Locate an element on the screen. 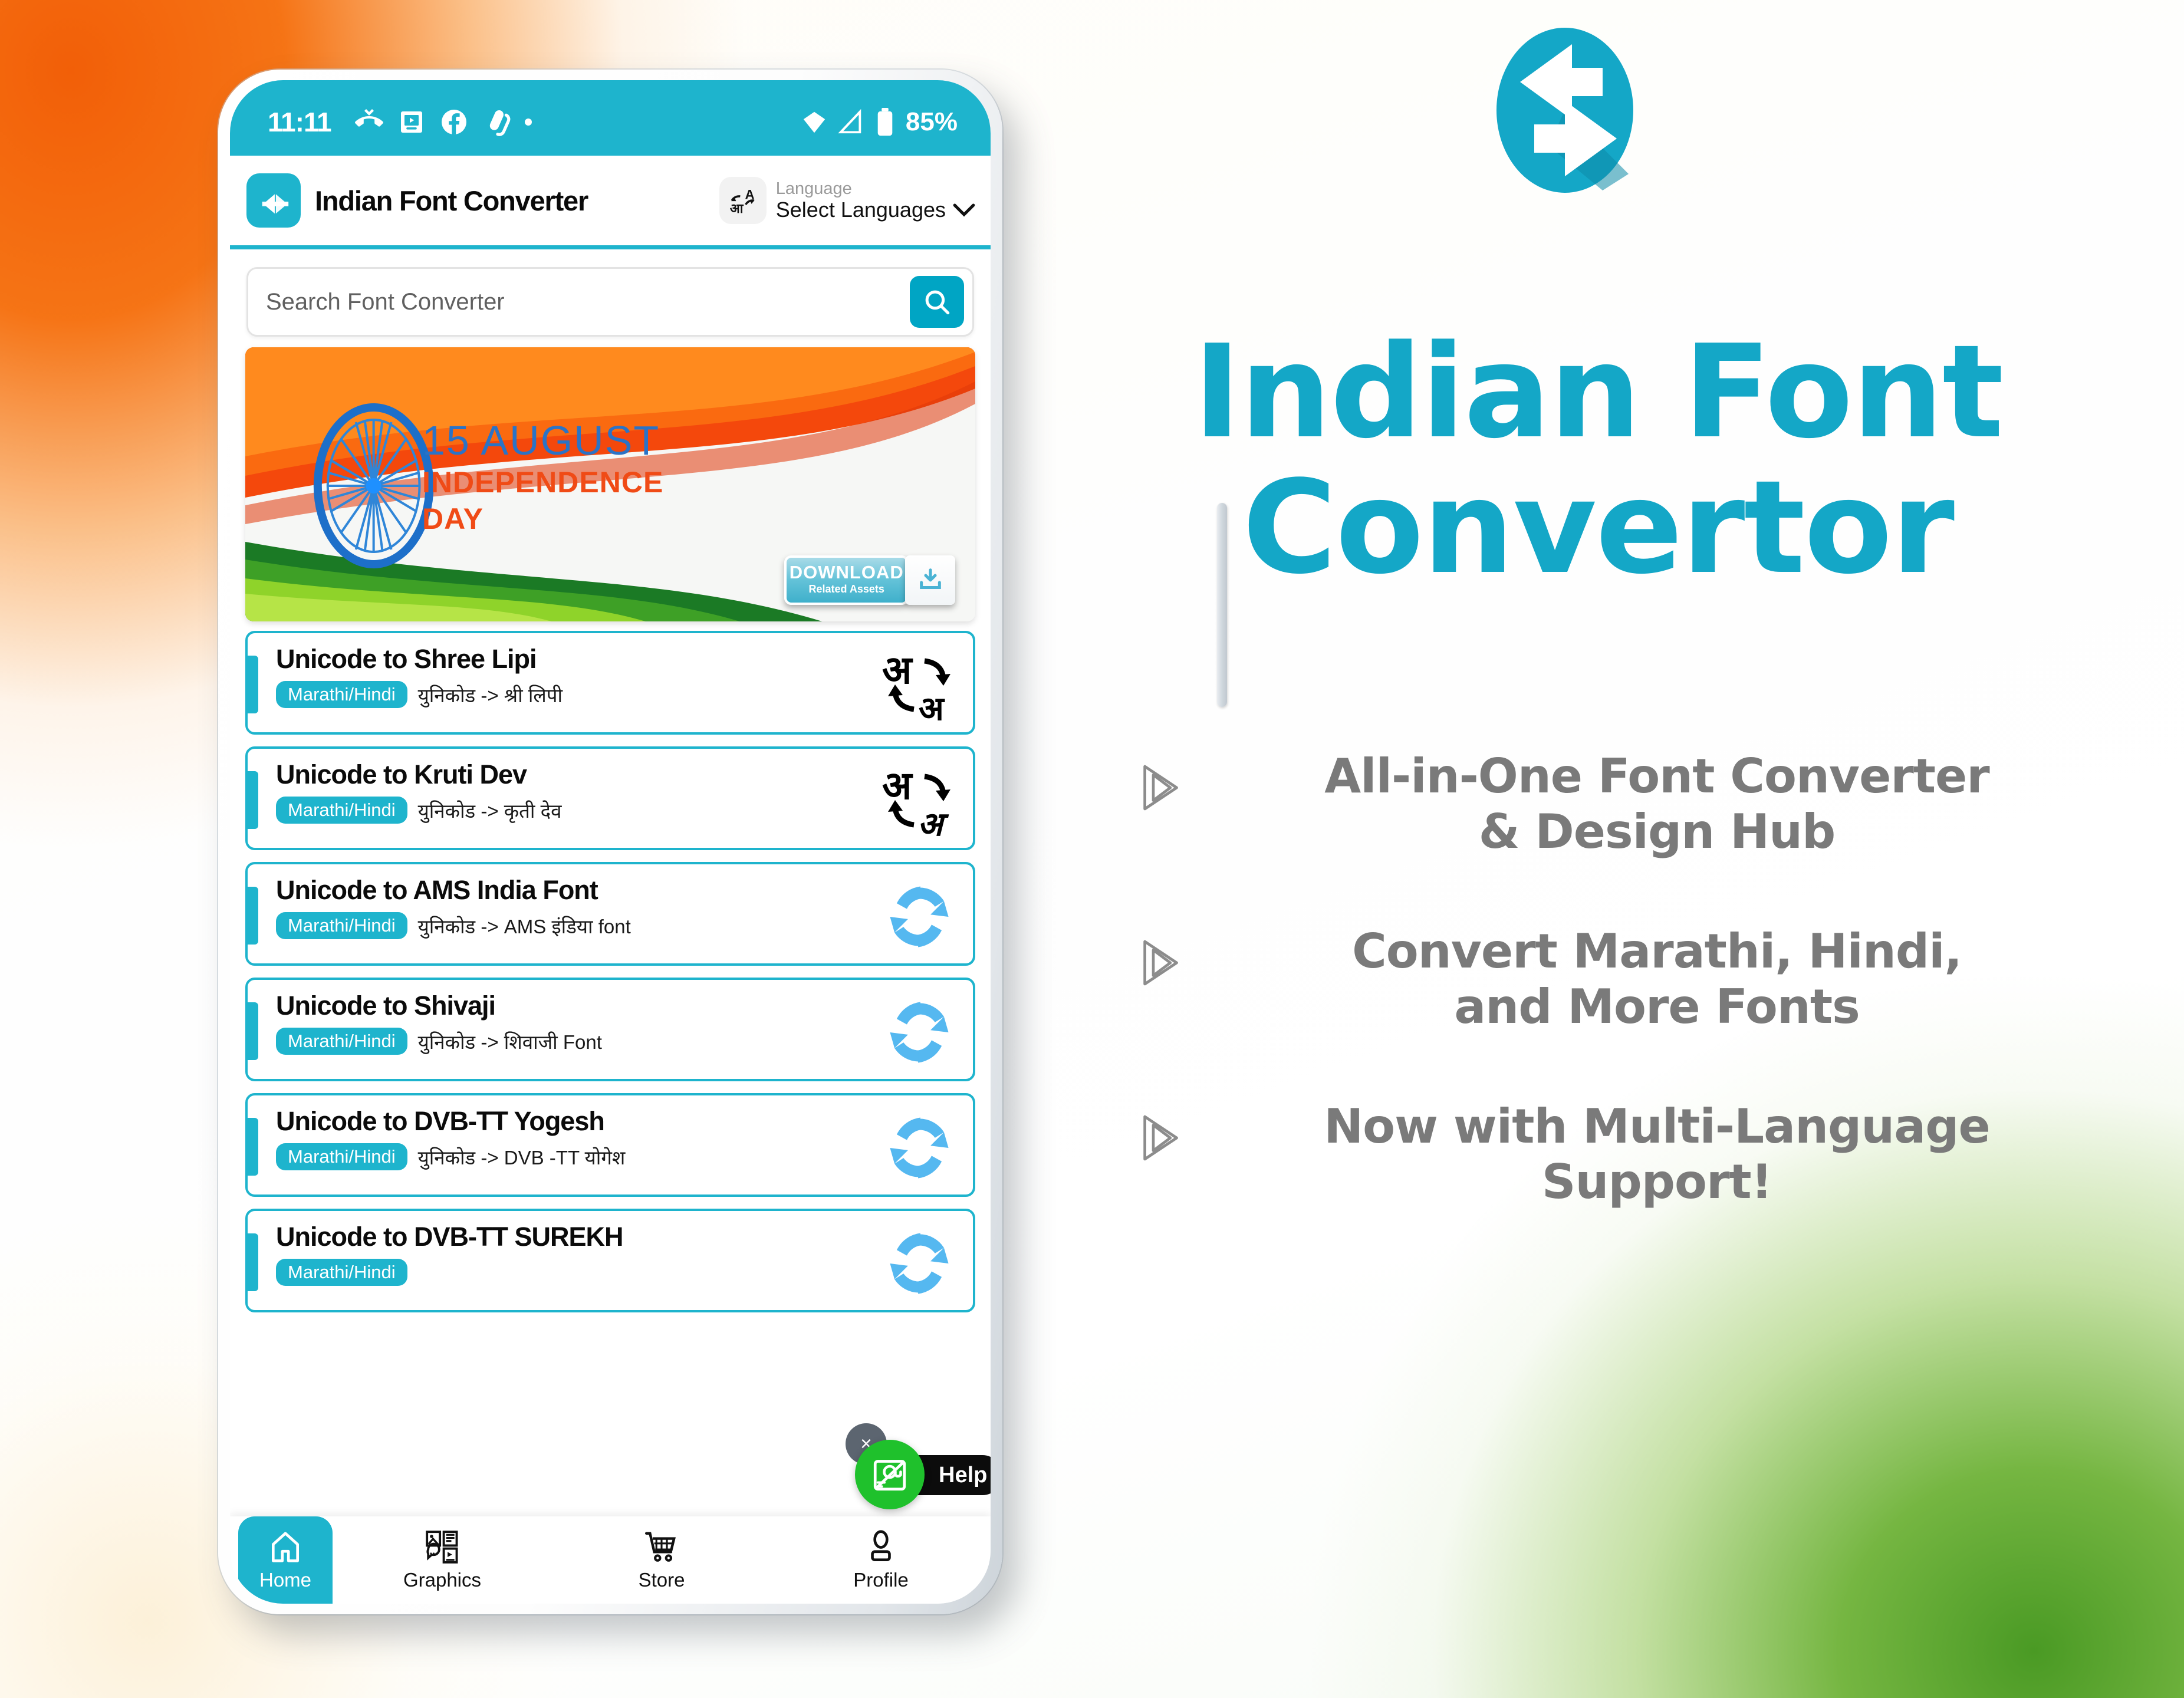 The height and width of the screenshot is (1698, 2184). nav-item-graphics: Graphics is located at coordinates (443, 1560).